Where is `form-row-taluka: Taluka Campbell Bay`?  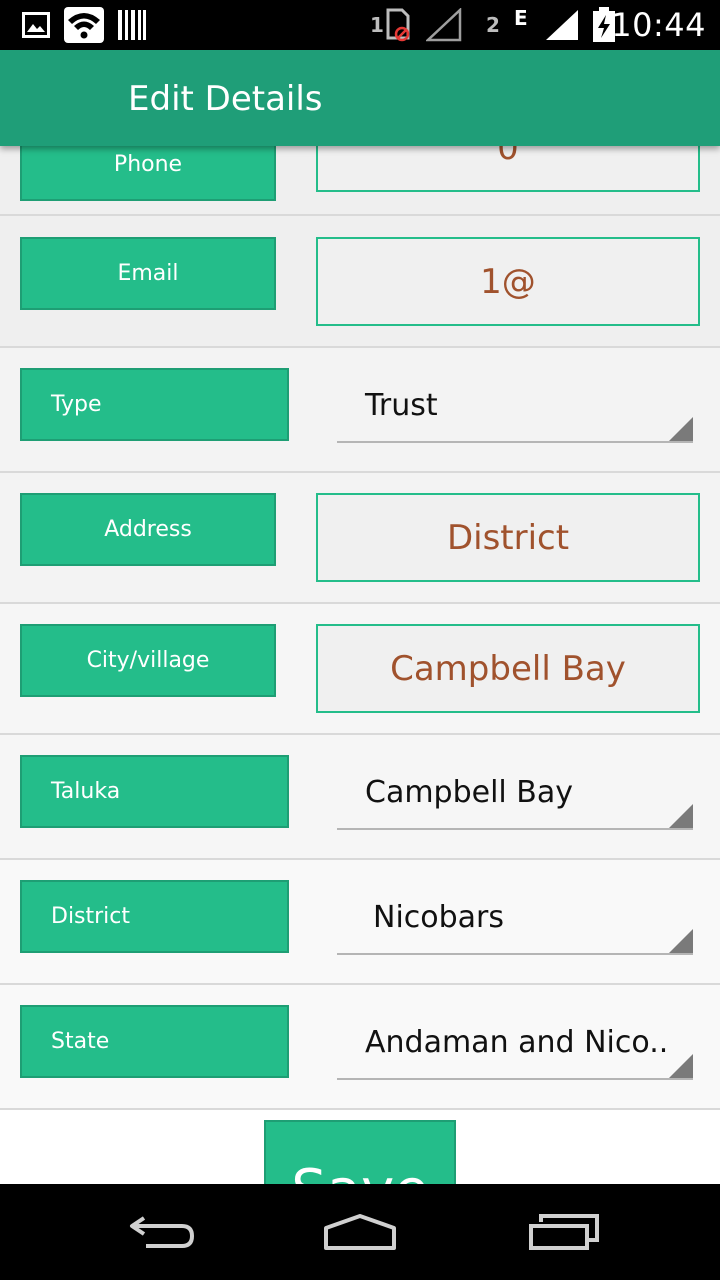 form-row-taluka: Taluka Campbell Bay is located at coordinates (360, 797).